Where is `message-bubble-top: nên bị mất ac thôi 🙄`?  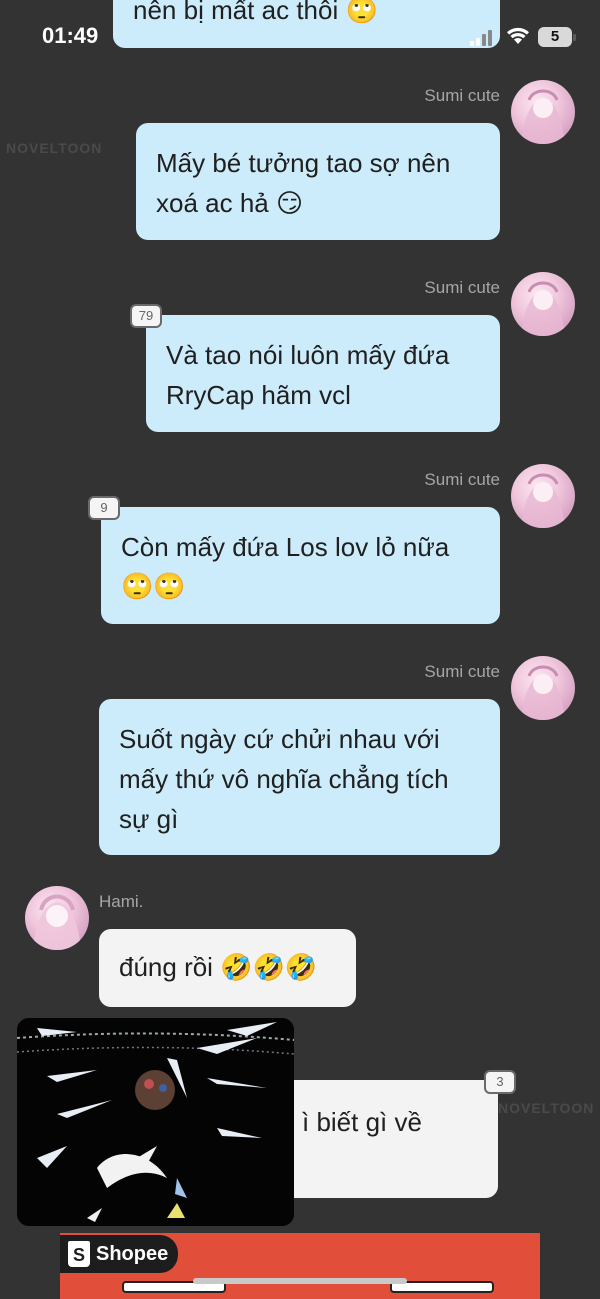 message-bubble-top: nên bị mất ac thôi 🙄 is located at coordinates (306, 24).